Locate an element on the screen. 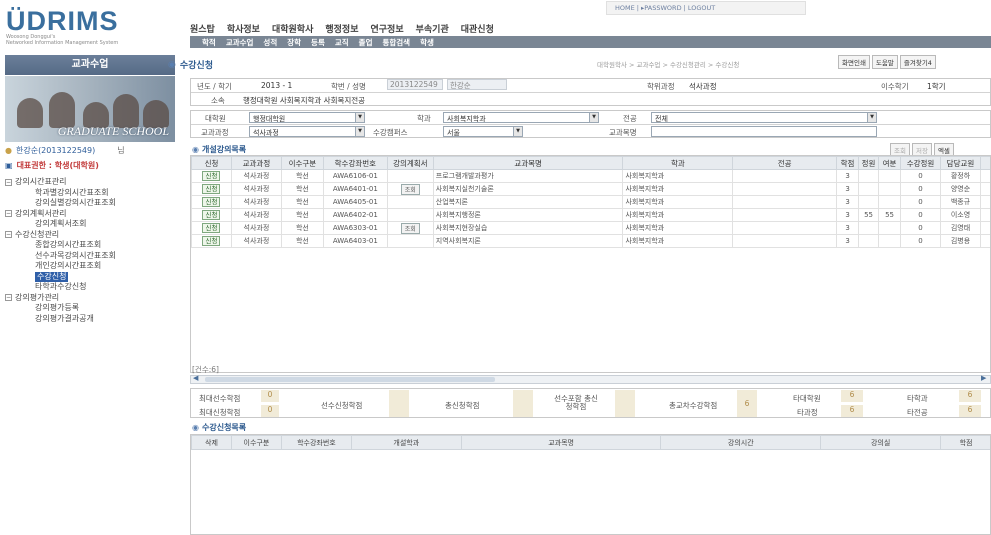  menu-grad-academic: 대학원학사 is located at coordinates (292, 28).